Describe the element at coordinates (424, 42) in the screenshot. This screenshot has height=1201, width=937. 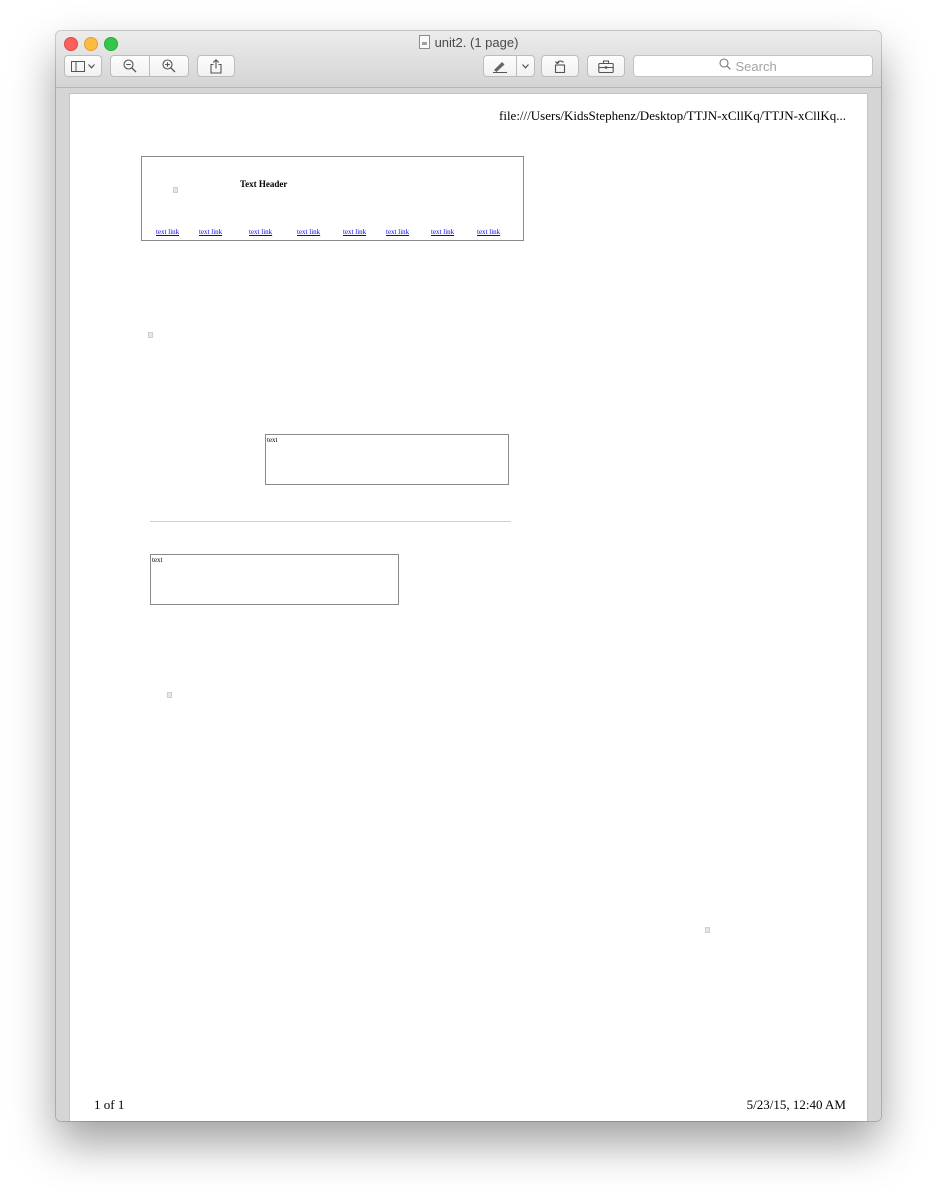
I see `document-icon` at that location.